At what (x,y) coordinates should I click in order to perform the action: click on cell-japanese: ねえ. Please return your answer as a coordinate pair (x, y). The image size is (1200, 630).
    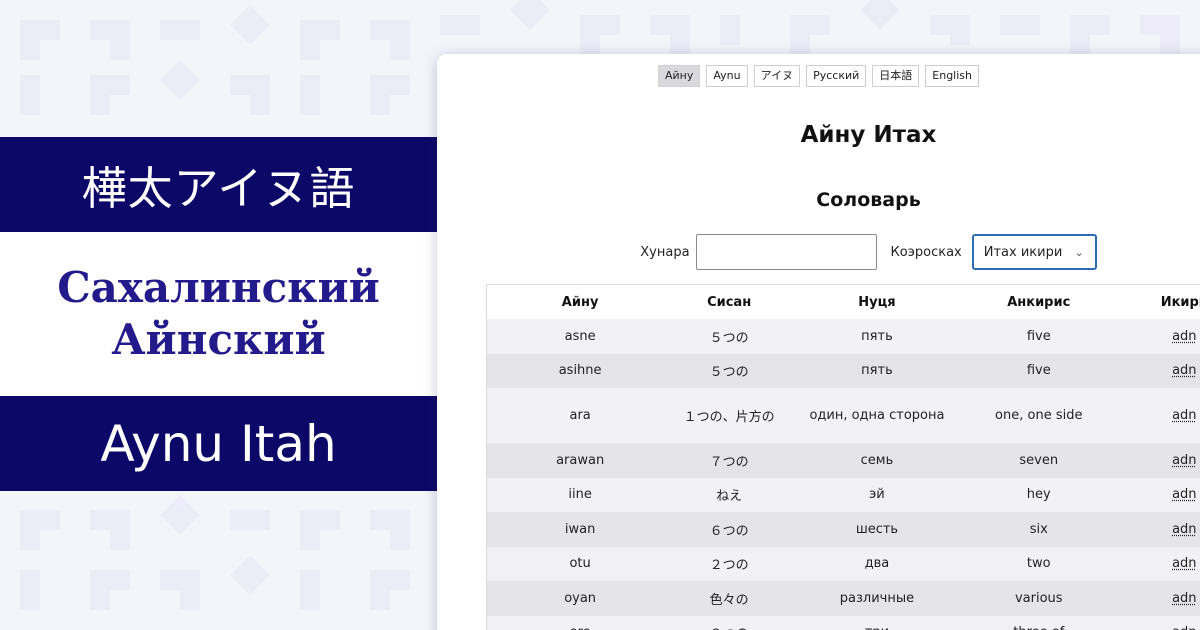
    Looking at the image, I should click on (729, 494).